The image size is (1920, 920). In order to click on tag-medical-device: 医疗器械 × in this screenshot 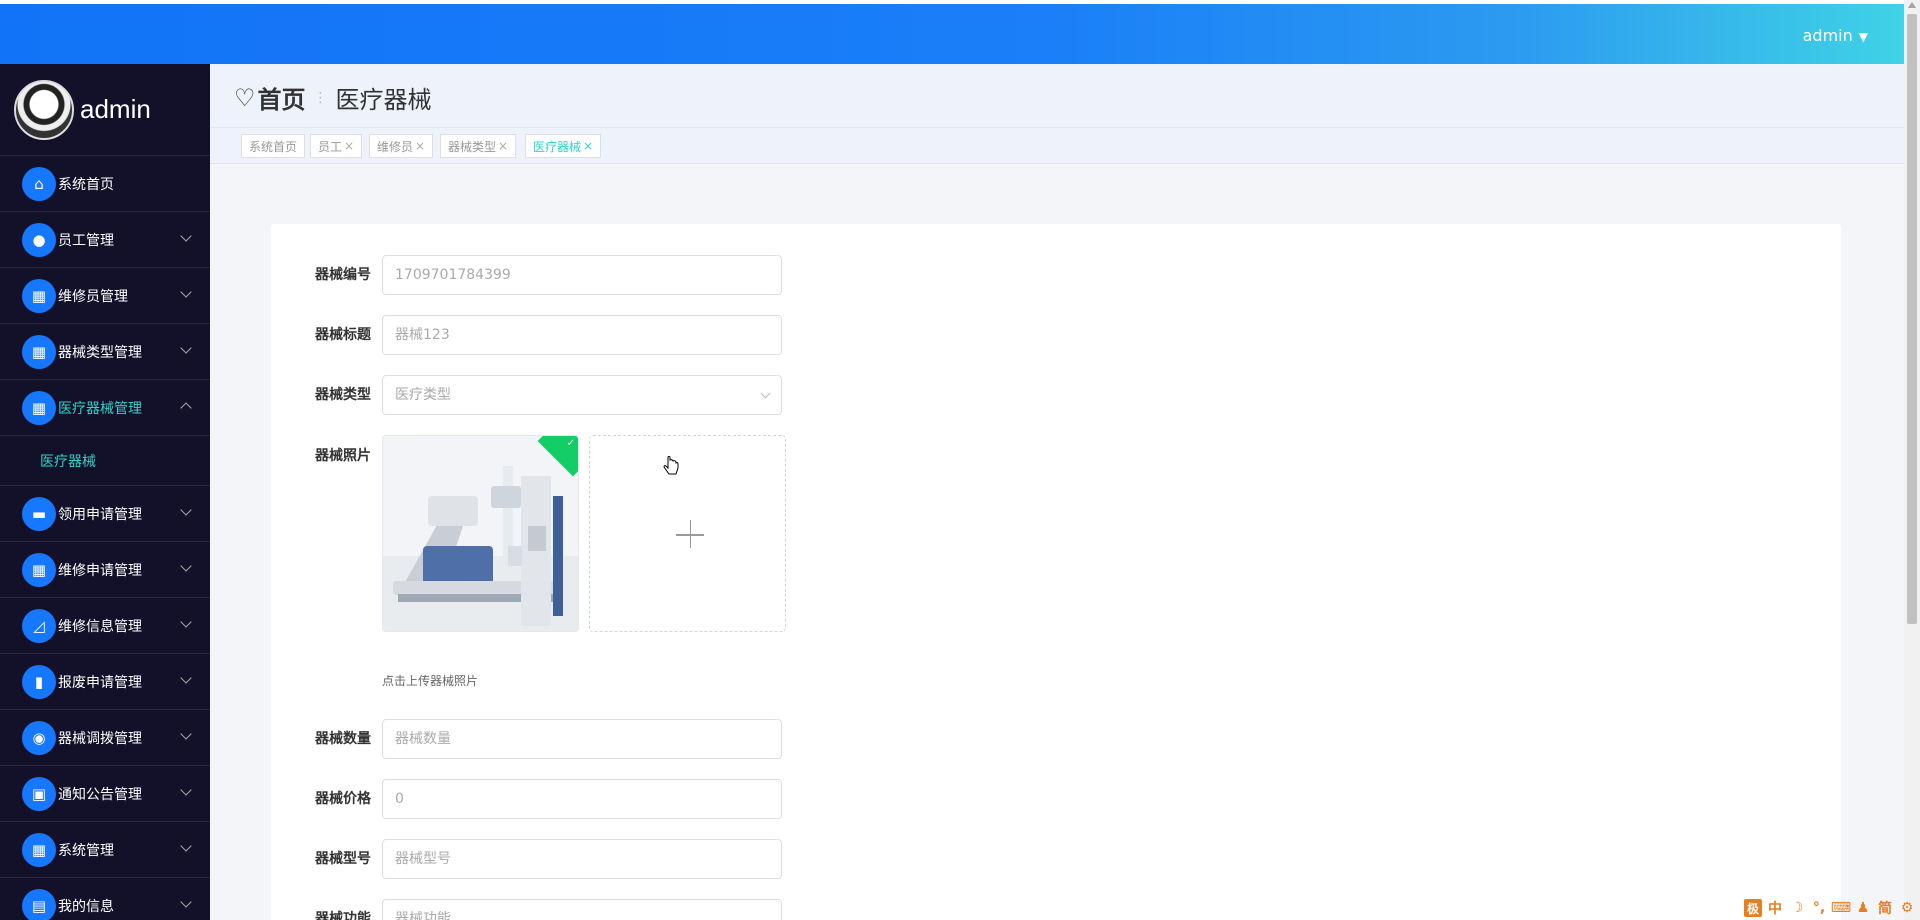, I will do `click(563, 146)`.